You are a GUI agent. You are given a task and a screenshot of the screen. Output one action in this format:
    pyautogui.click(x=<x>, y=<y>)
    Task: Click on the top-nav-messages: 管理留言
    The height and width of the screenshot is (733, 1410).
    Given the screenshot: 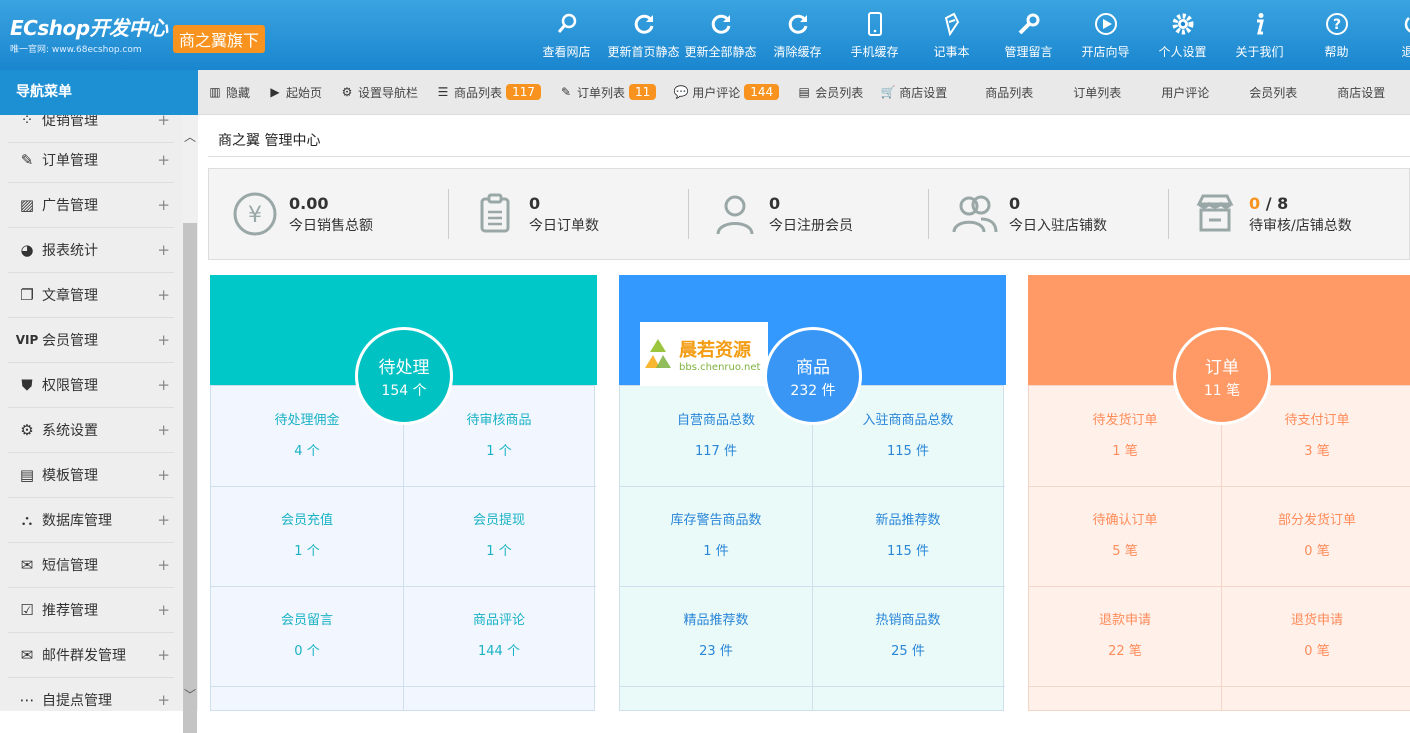 What is the action you would take?
    pyautogui.click(x=1028, y=35)
    